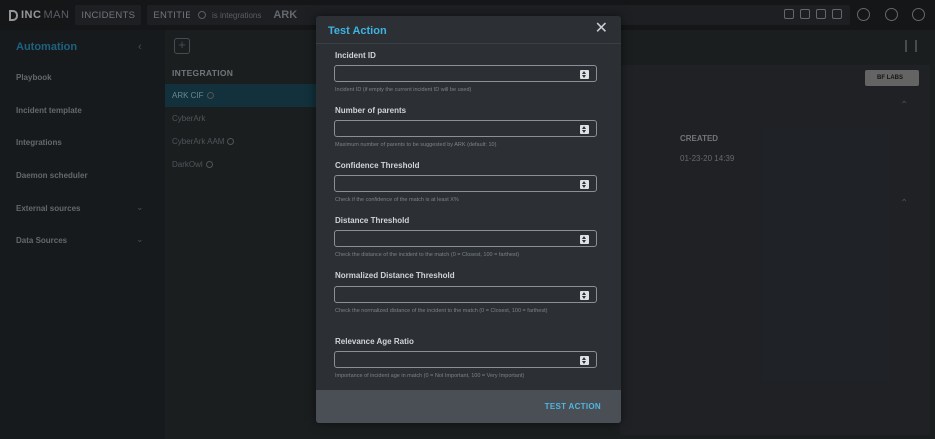 The height and width of the screenshot is (439, 935). I want to click on field-label-distance-threshold: Distance Threshold, so click(372, 220).